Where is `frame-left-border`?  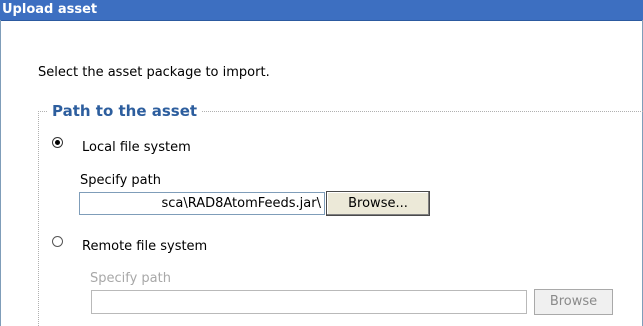
frame-left-border is located at coordinates (0, 173).